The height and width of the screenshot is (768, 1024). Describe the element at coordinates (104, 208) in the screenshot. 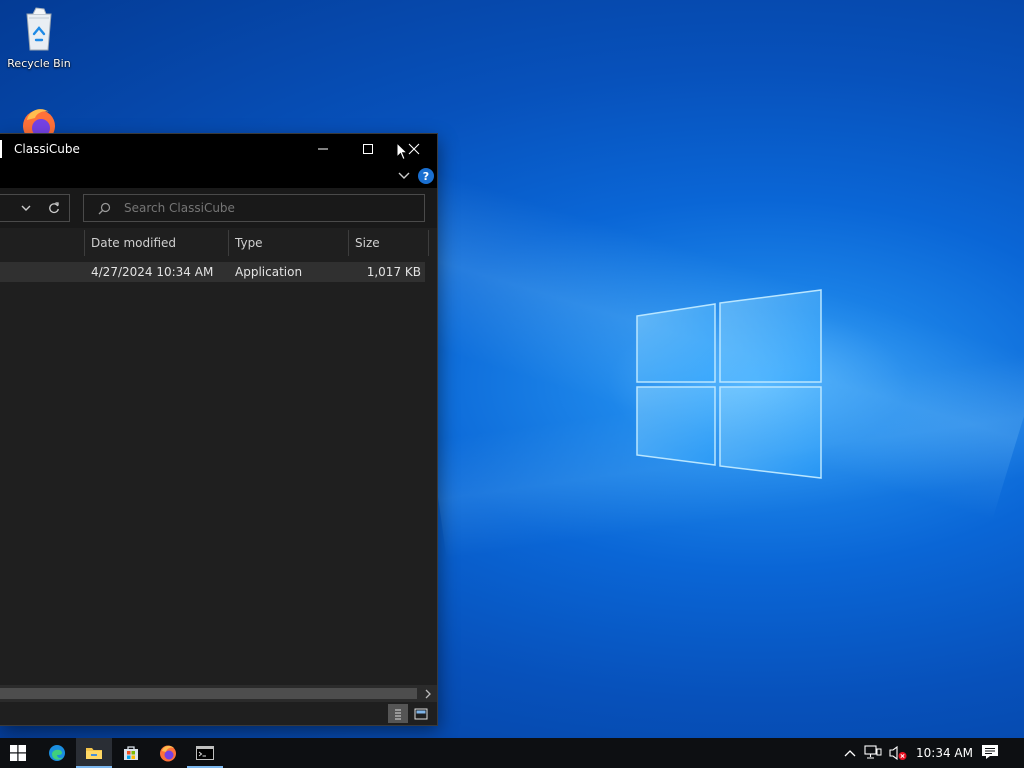

I see `search-icon` at that location.